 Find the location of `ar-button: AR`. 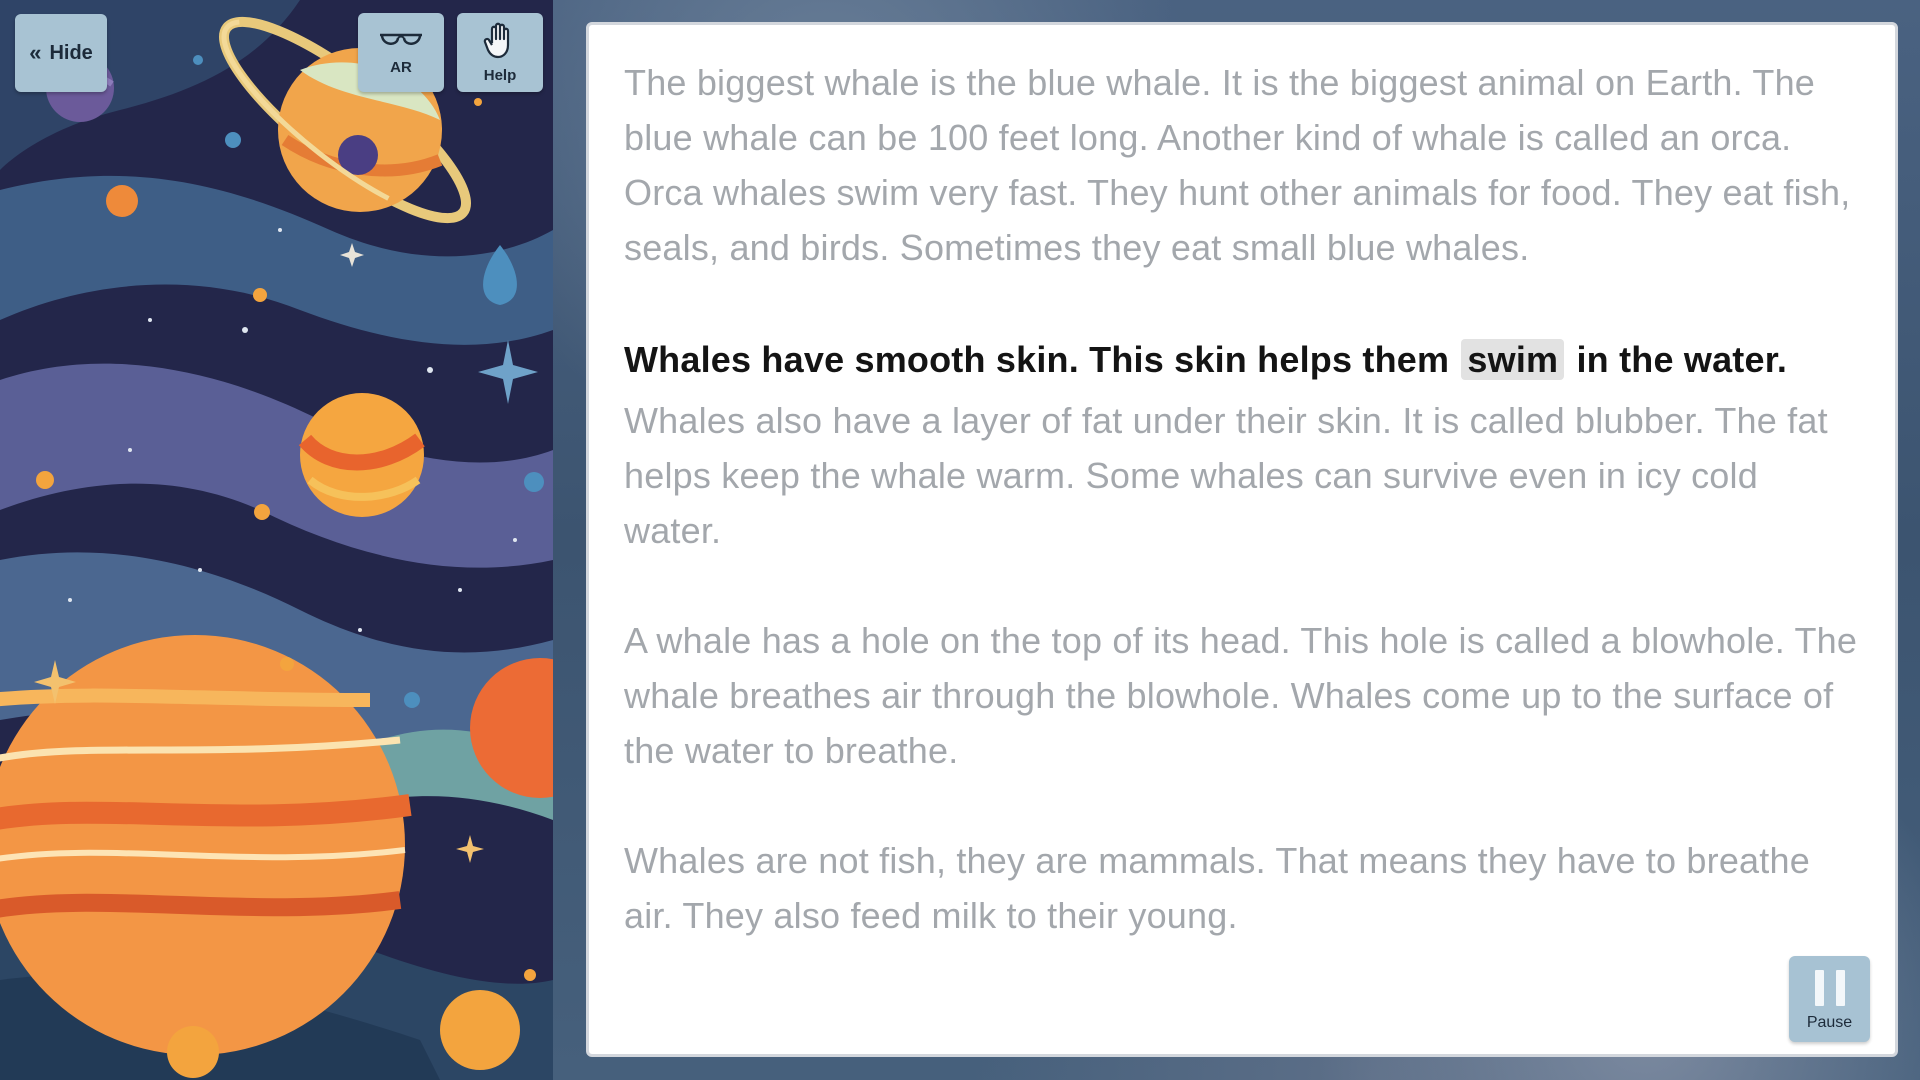

ar-button: AR is located at coordinates (401, 52).